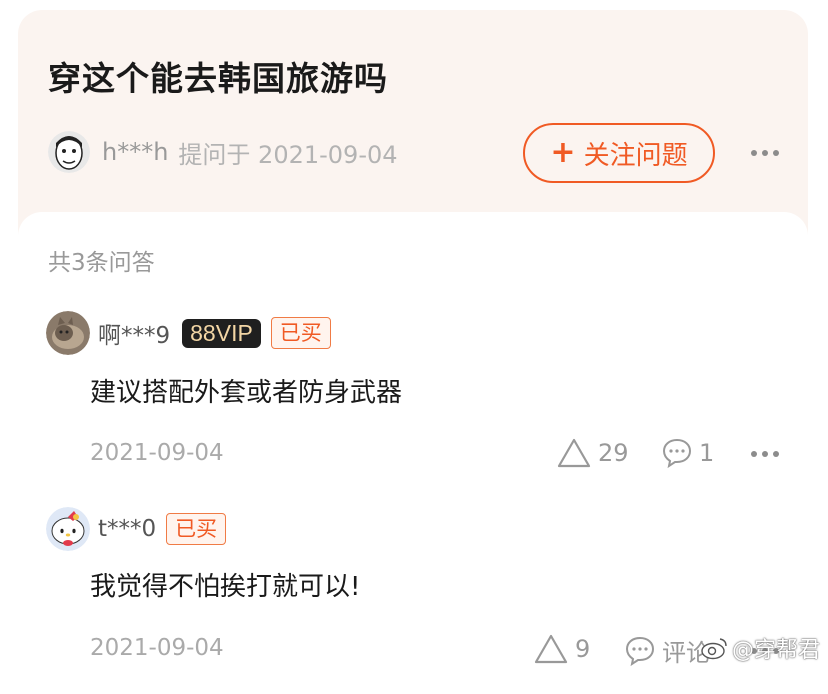  I want to click on like-button: 9, so click(561, 649).